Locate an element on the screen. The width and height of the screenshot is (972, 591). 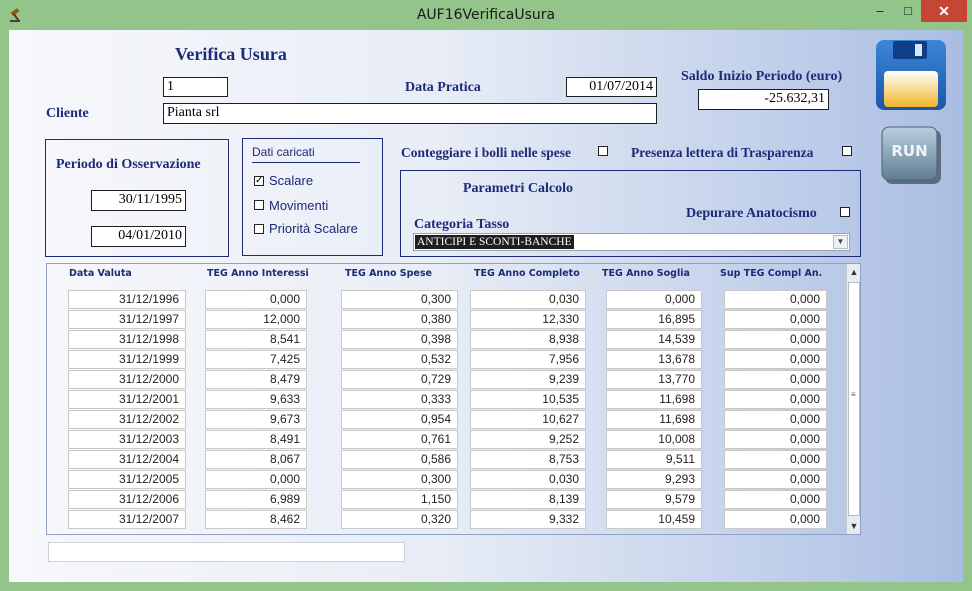
close-button: ✕ is located at coordinates (944, 11).